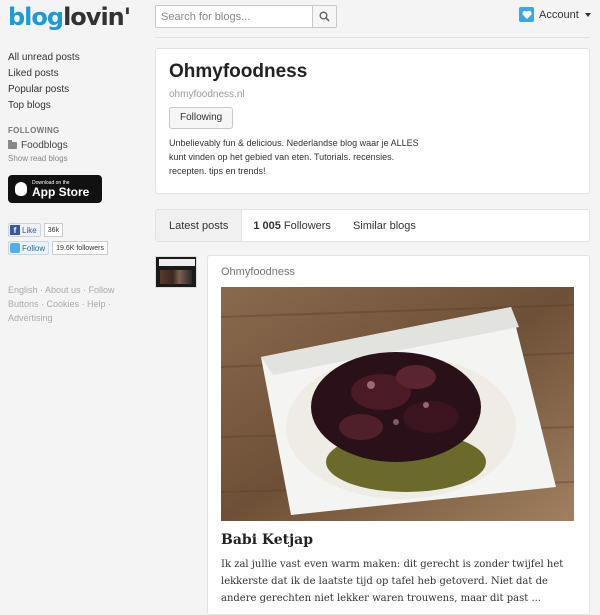  I want to click on twitter-follow-button: Follow, so click(29, 248).